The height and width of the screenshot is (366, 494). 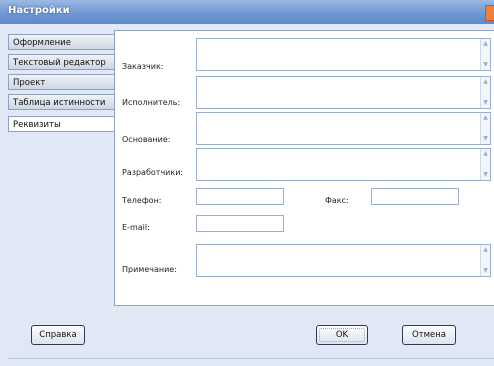 What do you see at coordinates (151, 102) in the screenshot?
I see `executor-label: Исполнитель:` at bounding box center [151, 102].